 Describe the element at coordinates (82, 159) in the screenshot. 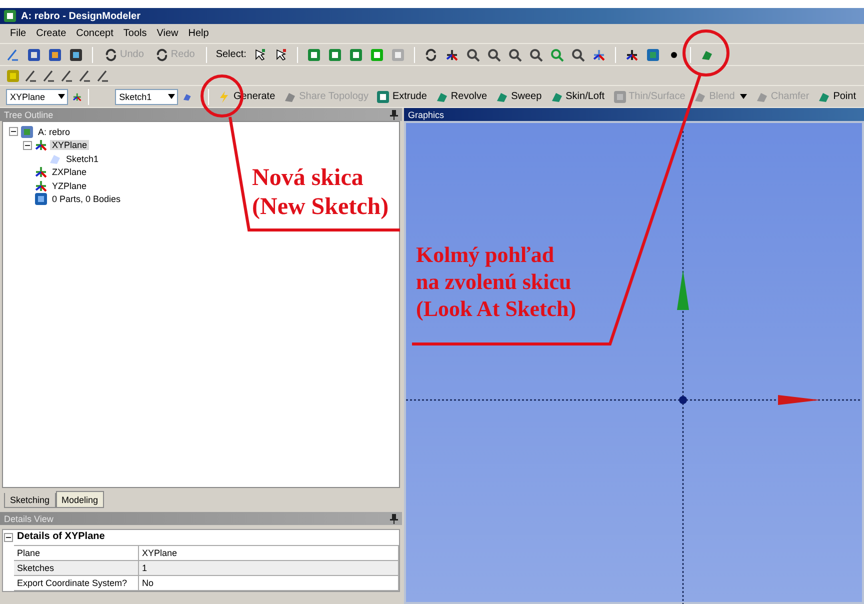

I see `tree-item: Sketch1` at that location.